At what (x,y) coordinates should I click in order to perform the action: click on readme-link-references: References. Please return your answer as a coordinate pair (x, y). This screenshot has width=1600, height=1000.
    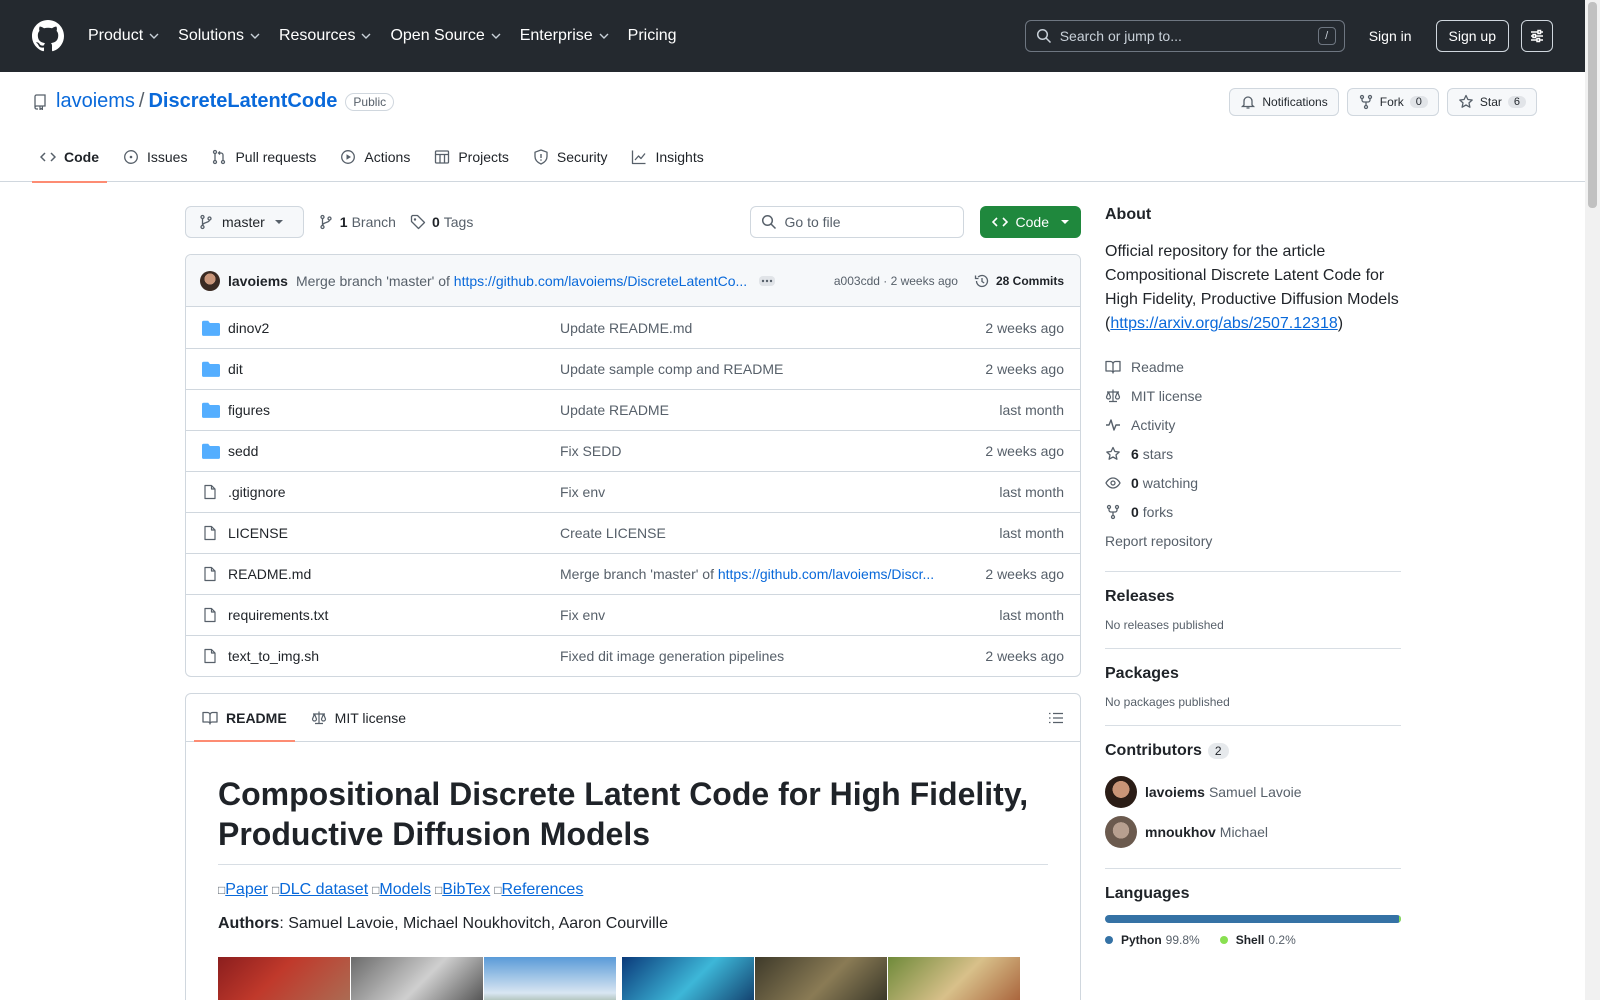
    Looking at the image, I should click on (543, 889).